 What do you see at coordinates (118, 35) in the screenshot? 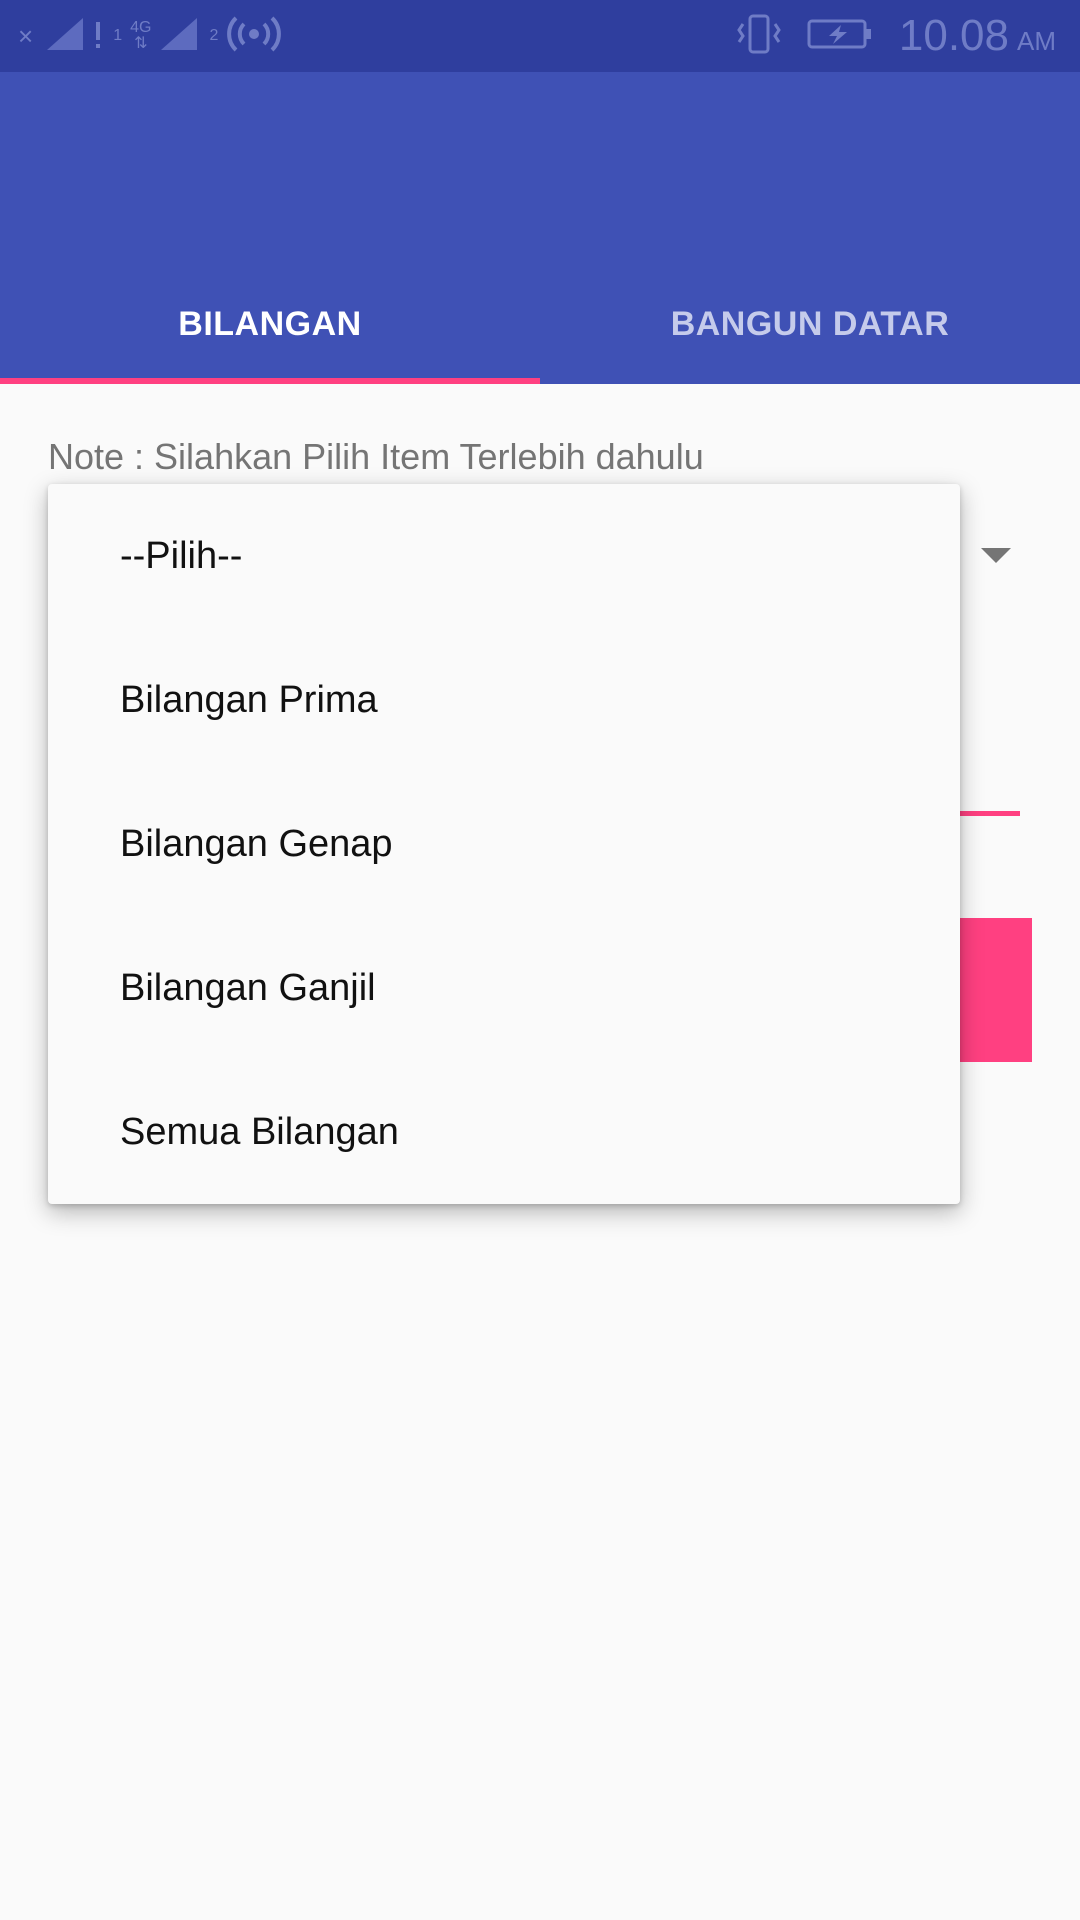
I see `sim1-label: 1` at bounding box center [118, 35].